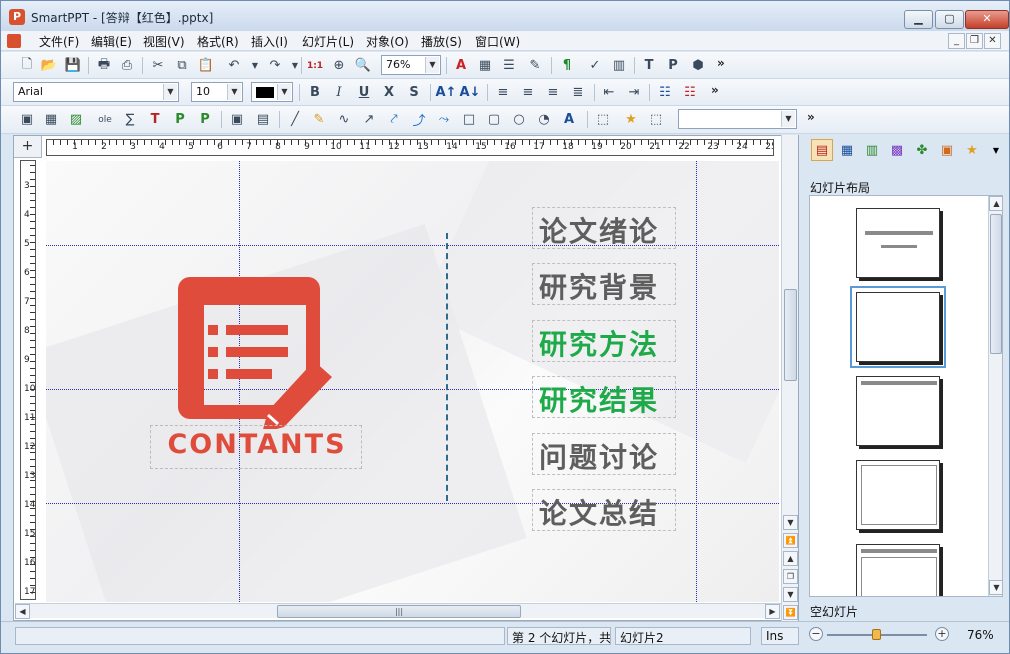 This screenshot has height=654, width=1010. Describe the element at coordinates (772, 611) in the screenshot. I see `scroll-right-icon: ▶` at that location.